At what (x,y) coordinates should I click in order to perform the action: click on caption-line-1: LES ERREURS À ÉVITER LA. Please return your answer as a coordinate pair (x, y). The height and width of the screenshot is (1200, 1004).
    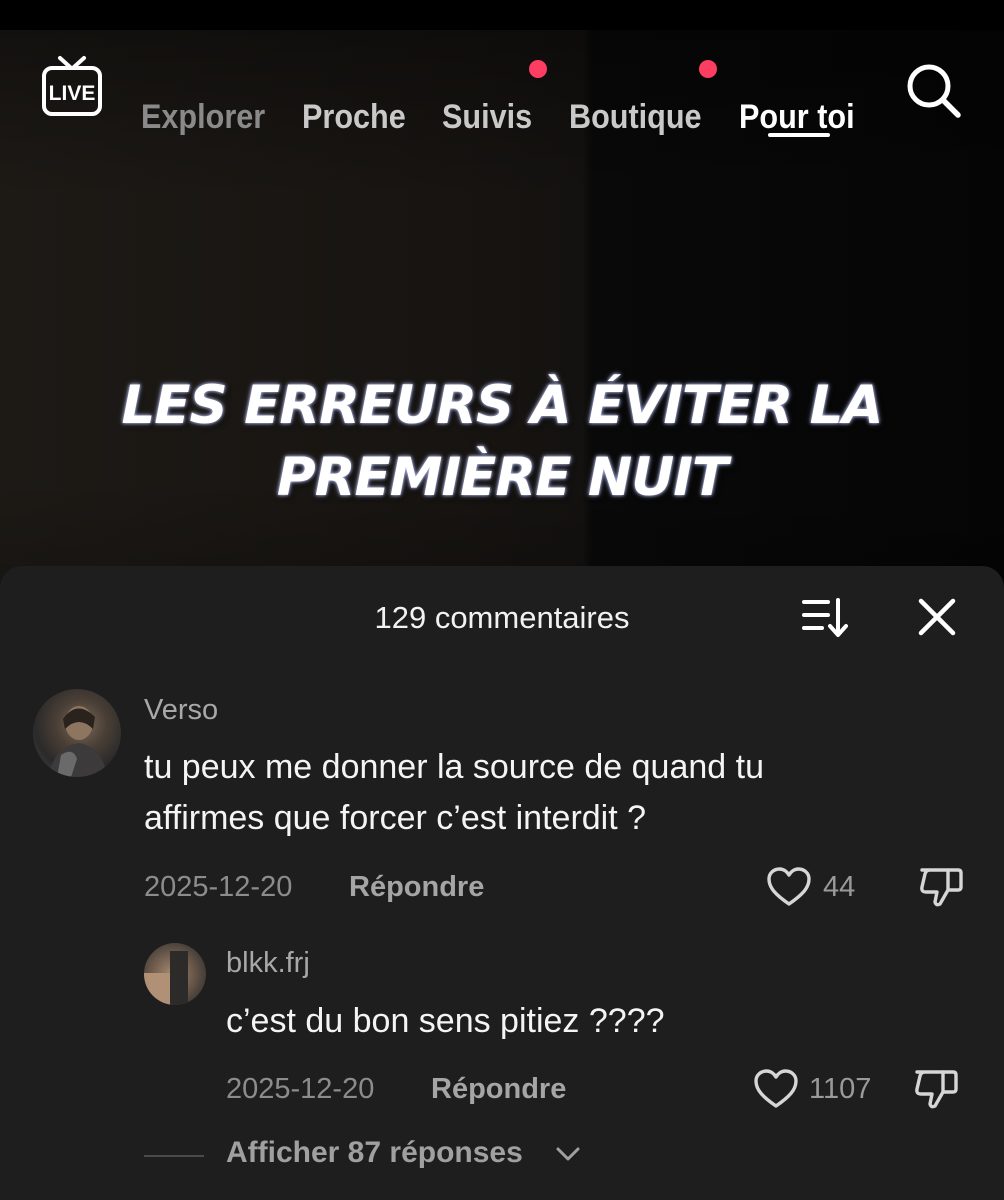
    Looking at the image, I should click on (502, 405).